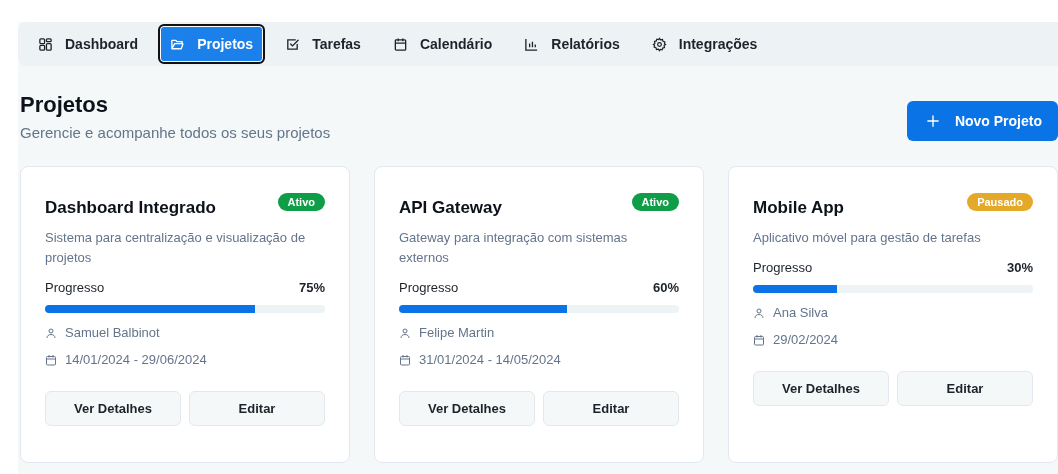 Image resolution: width=1058 pixels, height=474 pixels. Describe the element at coordinates (932, 121) in the screenshot. I see `plus-icon` at that location.